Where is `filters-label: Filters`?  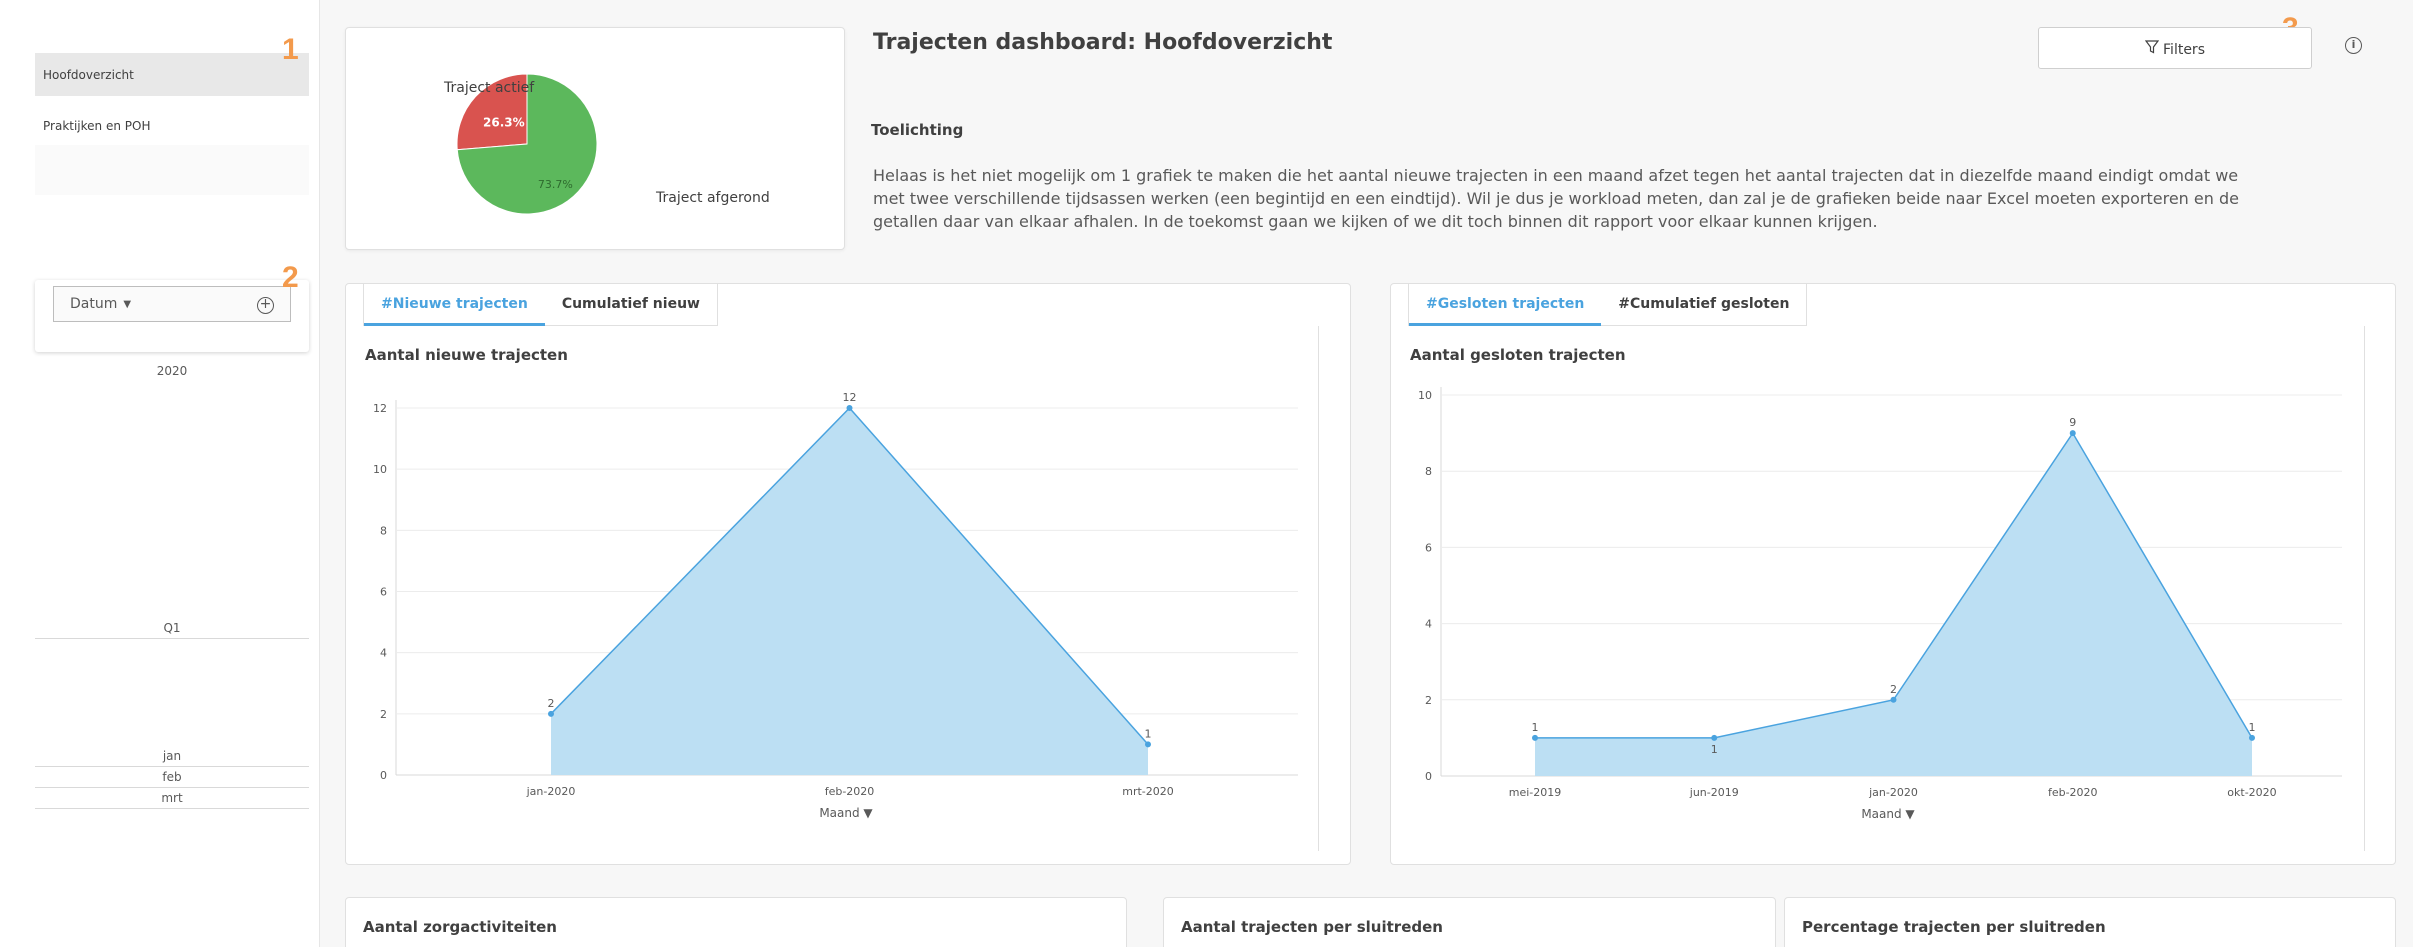 filters-label: Filters is located at coordinates (2184, 50).